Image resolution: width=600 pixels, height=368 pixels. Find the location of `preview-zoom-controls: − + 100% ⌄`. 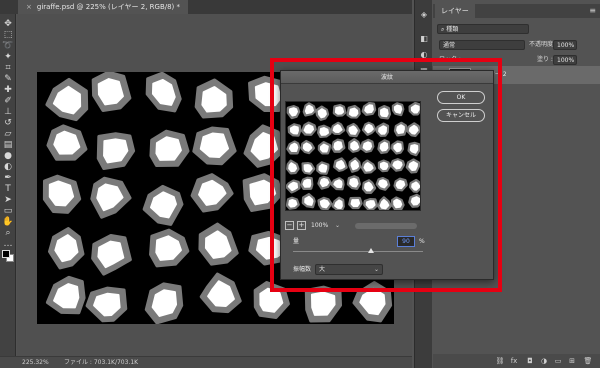

preview-zoom-controls: − + 100% ⌄ is located at coordinates (355, 226).